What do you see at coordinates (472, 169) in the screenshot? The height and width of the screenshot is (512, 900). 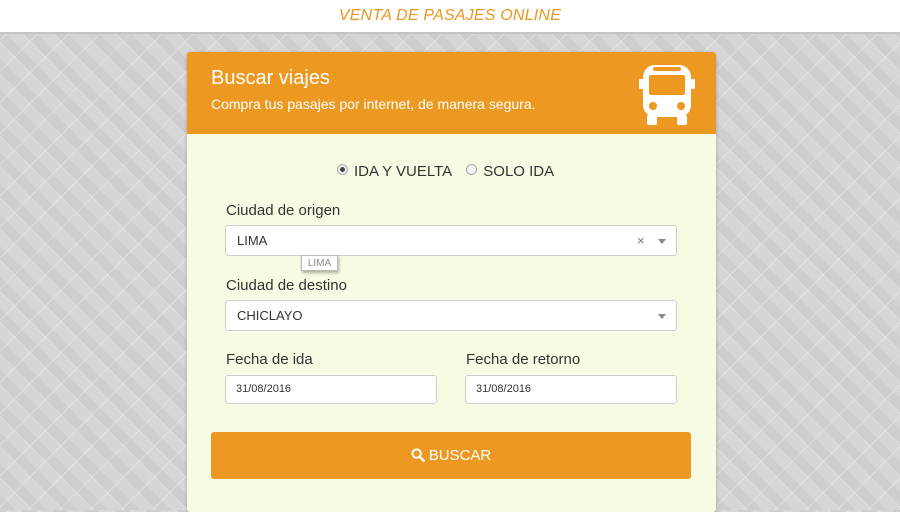 I see `radio-one-way` at bounding box center [472, 169].